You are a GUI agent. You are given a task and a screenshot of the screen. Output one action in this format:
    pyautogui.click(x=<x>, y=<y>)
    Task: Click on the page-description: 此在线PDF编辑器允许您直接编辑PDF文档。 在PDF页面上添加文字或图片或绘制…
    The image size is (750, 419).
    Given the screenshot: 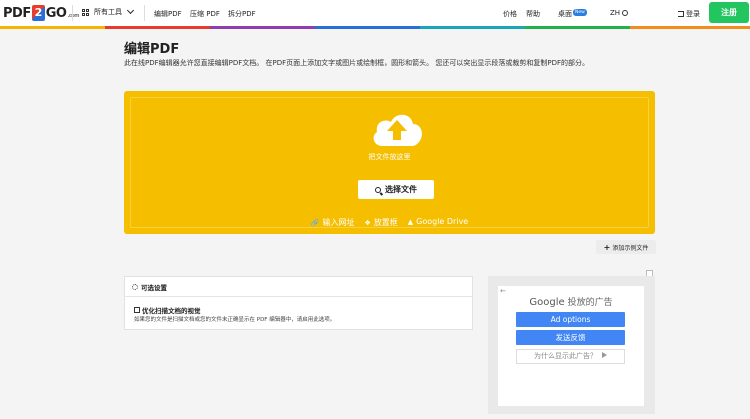 What is the action you would take?
    pyautogui.click(x=356, y=63)
    